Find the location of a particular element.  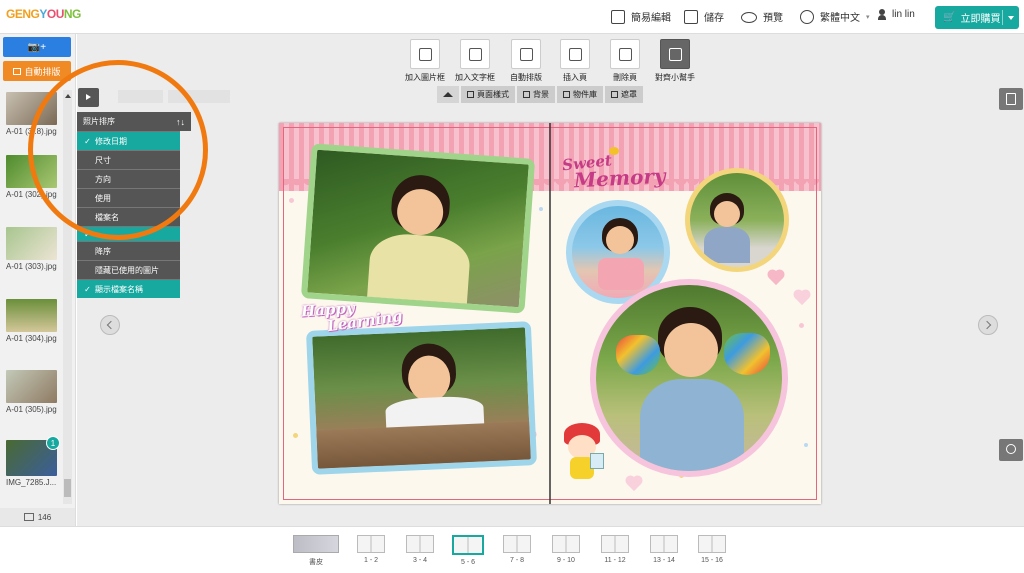

used-count-badge: 1 is located at coordinates (53, 443).